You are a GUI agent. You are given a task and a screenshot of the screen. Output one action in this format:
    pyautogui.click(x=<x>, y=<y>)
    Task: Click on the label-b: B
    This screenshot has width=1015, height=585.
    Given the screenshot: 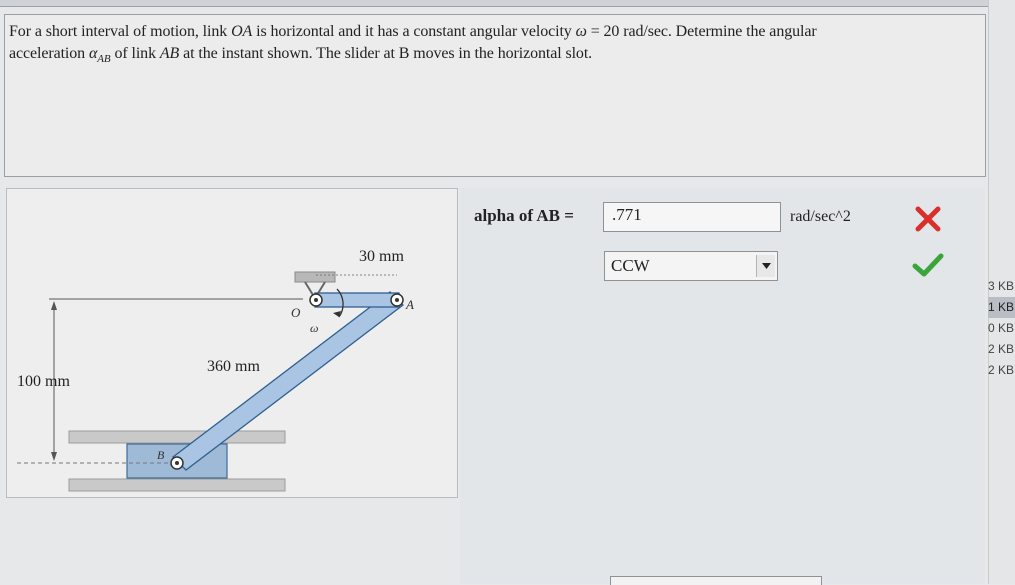 What is the action you would take?
    pyautogui.click(x=161, y=455)
    